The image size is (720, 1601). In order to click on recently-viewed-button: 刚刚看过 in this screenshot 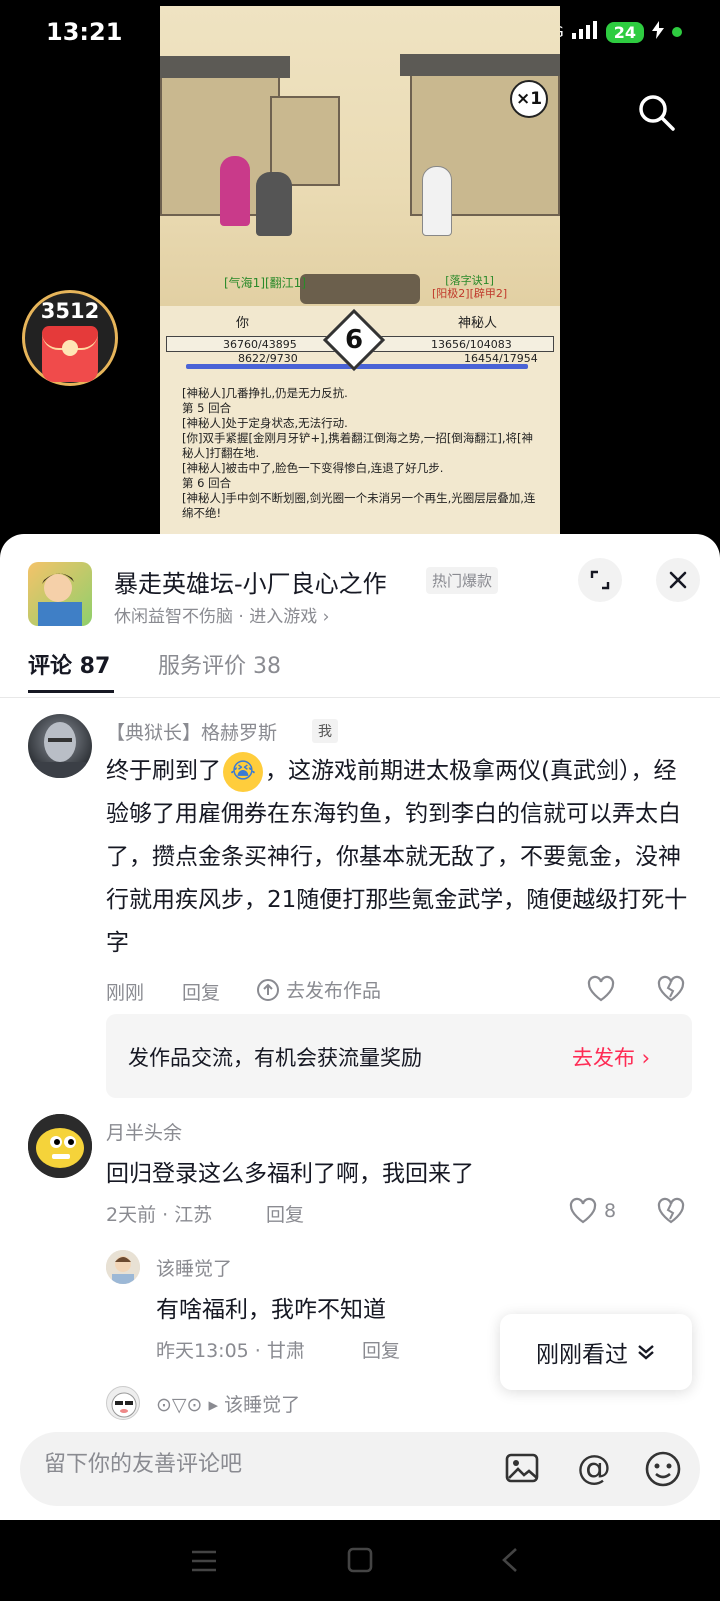, I will do `click(596, 1352)`.